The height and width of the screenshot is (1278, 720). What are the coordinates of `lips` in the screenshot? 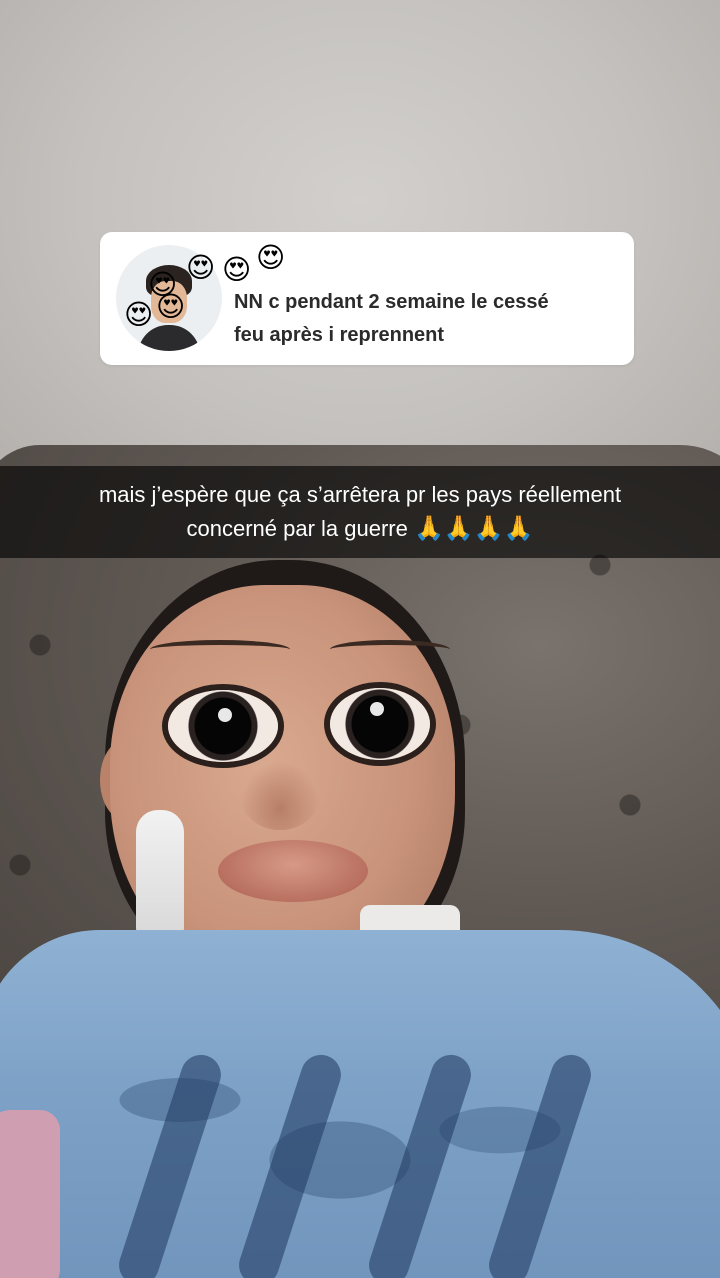 It's located at (293, 871).